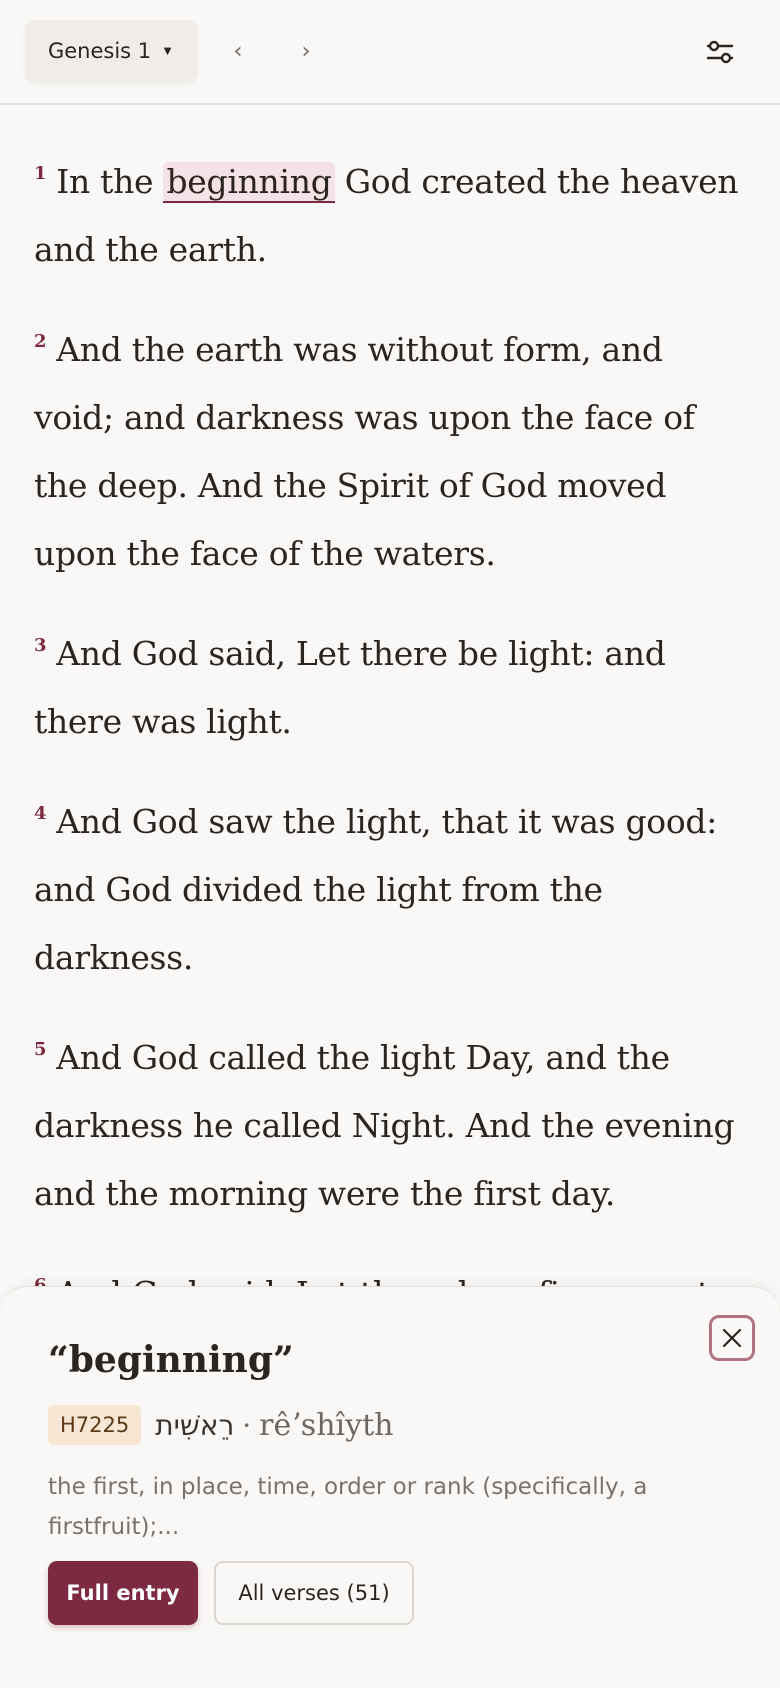 Image resolution: width=780 pixels, height=1688 pixels. I want to click on lexicon-row: H7225 רֵאשִׁית · rêʼshîyth, so click(220, 1425).